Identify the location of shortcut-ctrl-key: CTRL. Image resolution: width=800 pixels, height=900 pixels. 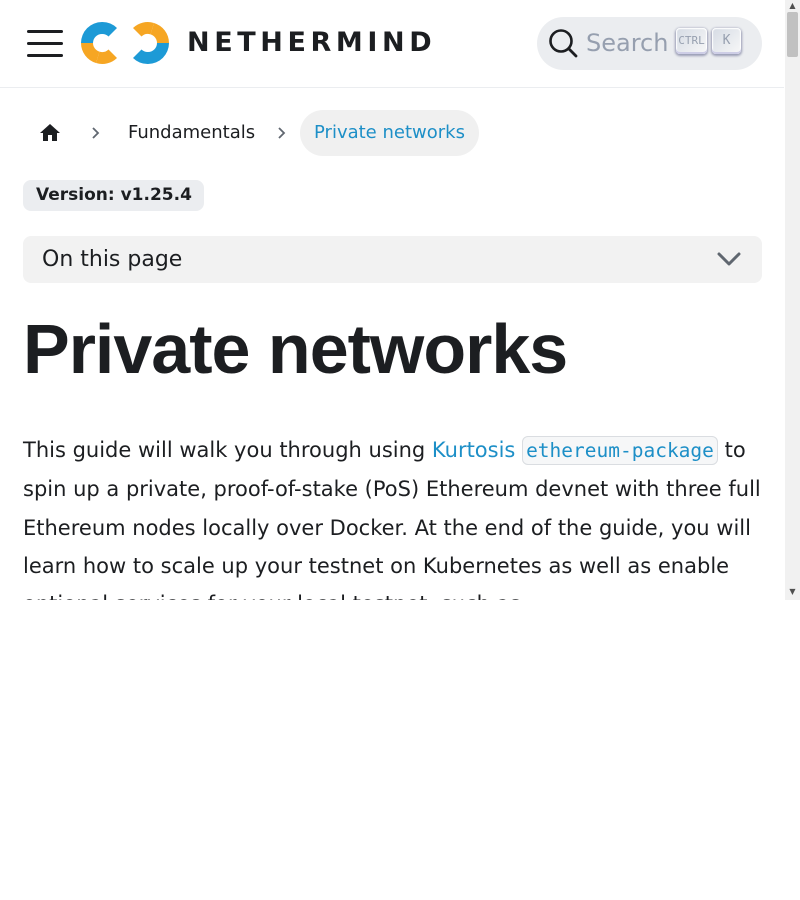
(691, 41).